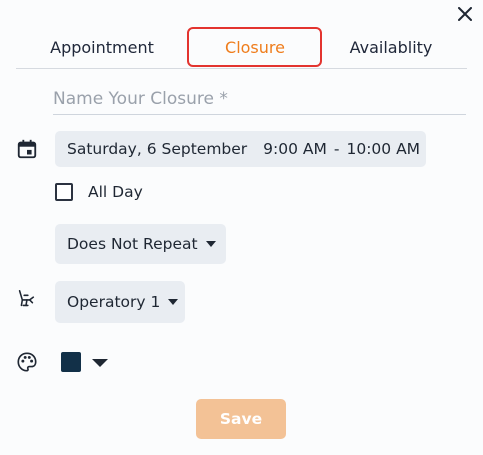 This screenshot has width=483, height=455. I want to click on tab-availability: Availablity, so click(391, 47).